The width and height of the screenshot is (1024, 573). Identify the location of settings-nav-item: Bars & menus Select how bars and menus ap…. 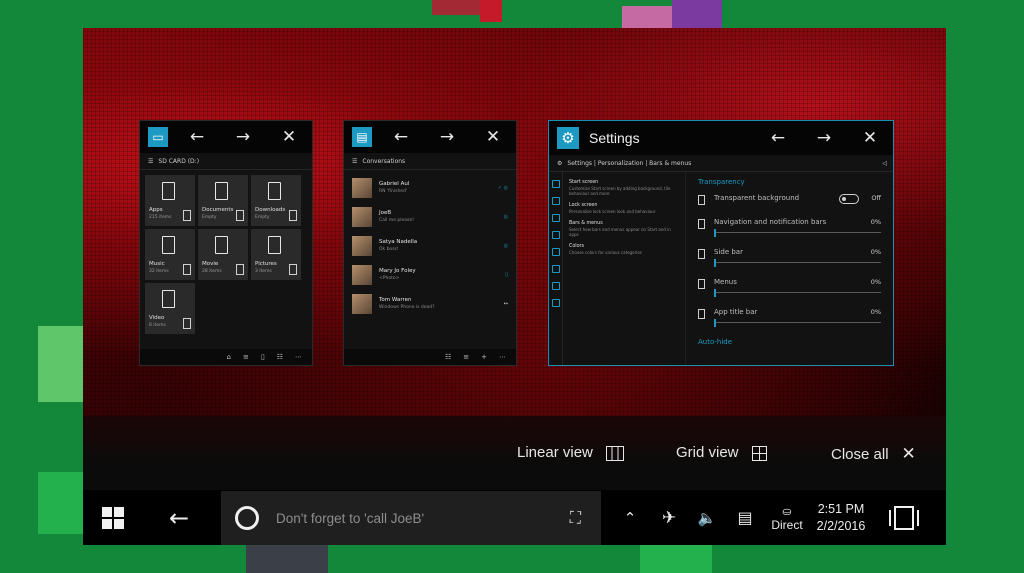
(624, 229).